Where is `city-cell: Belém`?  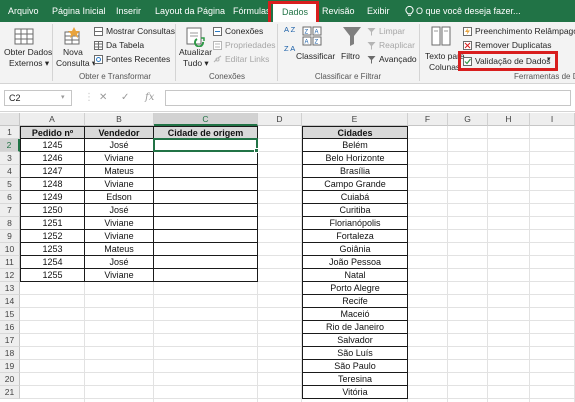 city-cell: Belém is located at coordinates (355, 145).